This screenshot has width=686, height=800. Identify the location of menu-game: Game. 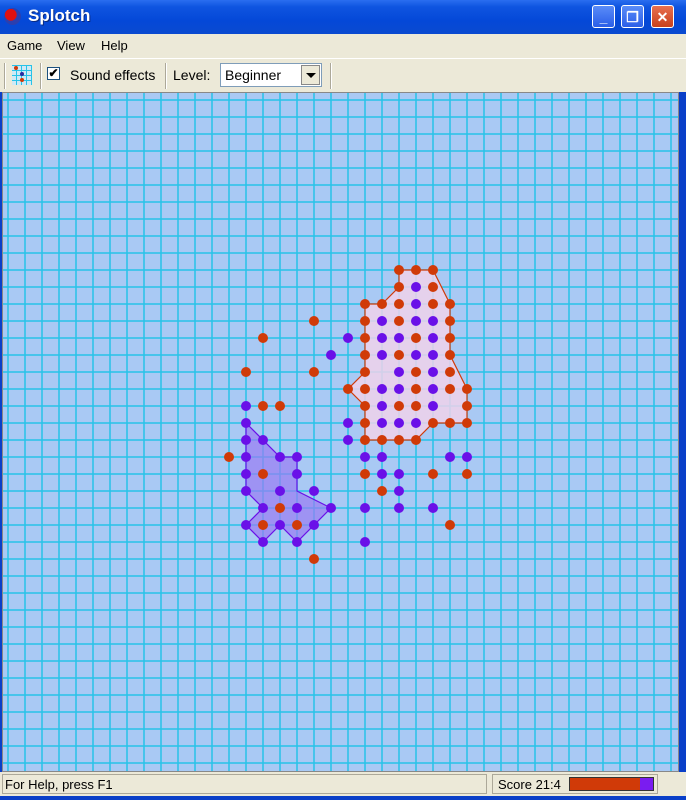
(24, 45).